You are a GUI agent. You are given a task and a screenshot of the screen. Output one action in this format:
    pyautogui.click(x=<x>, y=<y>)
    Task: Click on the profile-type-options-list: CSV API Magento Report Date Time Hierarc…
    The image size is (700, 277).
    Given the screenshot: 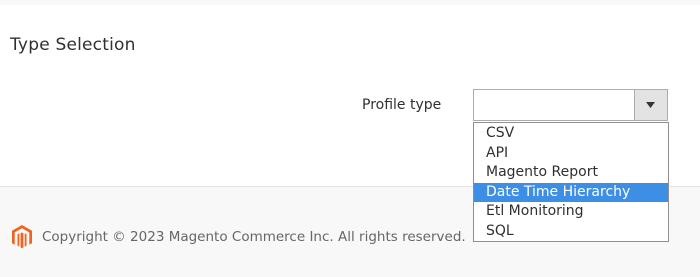 What is the action you would take?
    pyautogui.click(x=571, y=182)
    